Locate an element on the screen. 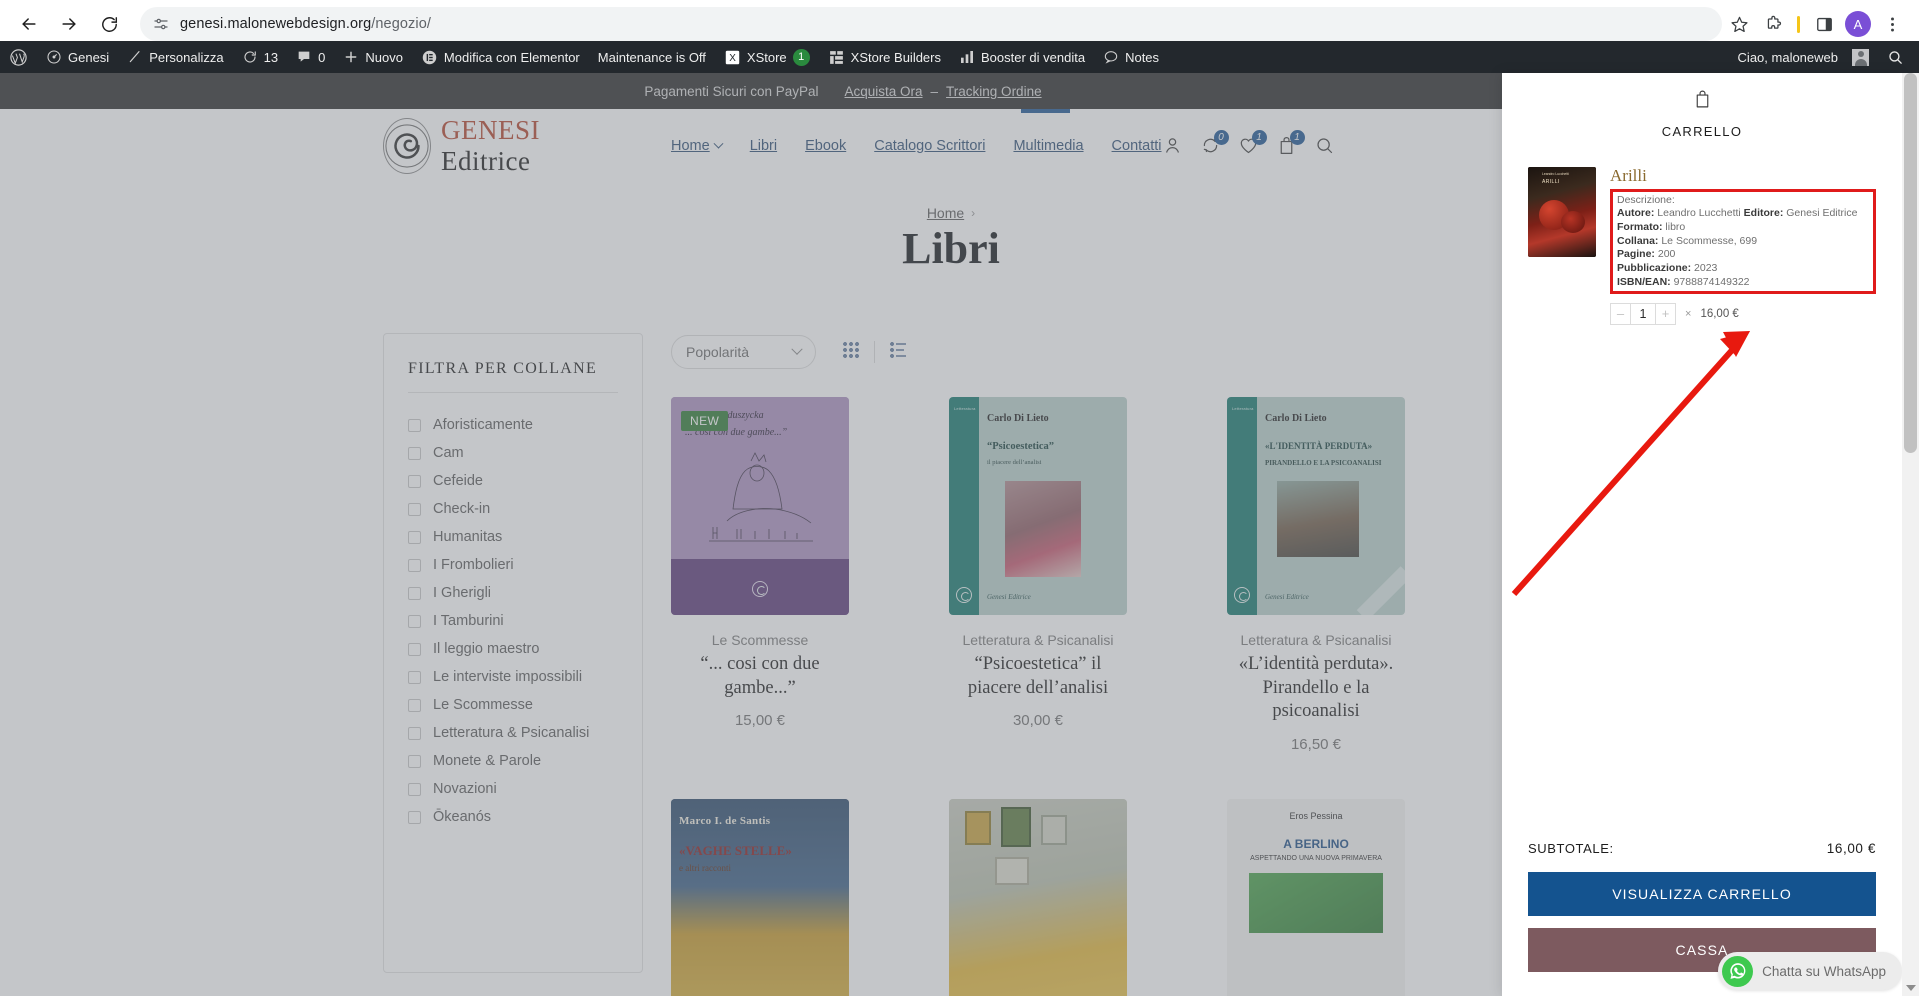 The width and height of the screenshot is (1919, 996). adminbar-account-area: Ciao, maloneweb is located at coordinates (1824, 57).